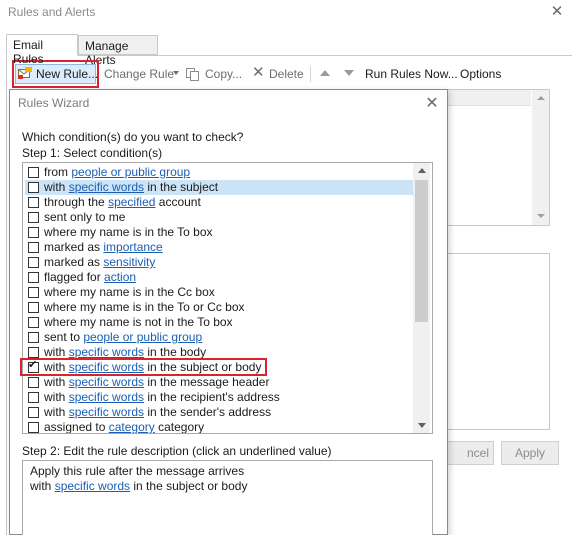  What do you see at coordinates (181, 187) in the screenshot?
I see `condition-text: in the subject` at bounding box center [181, 187].